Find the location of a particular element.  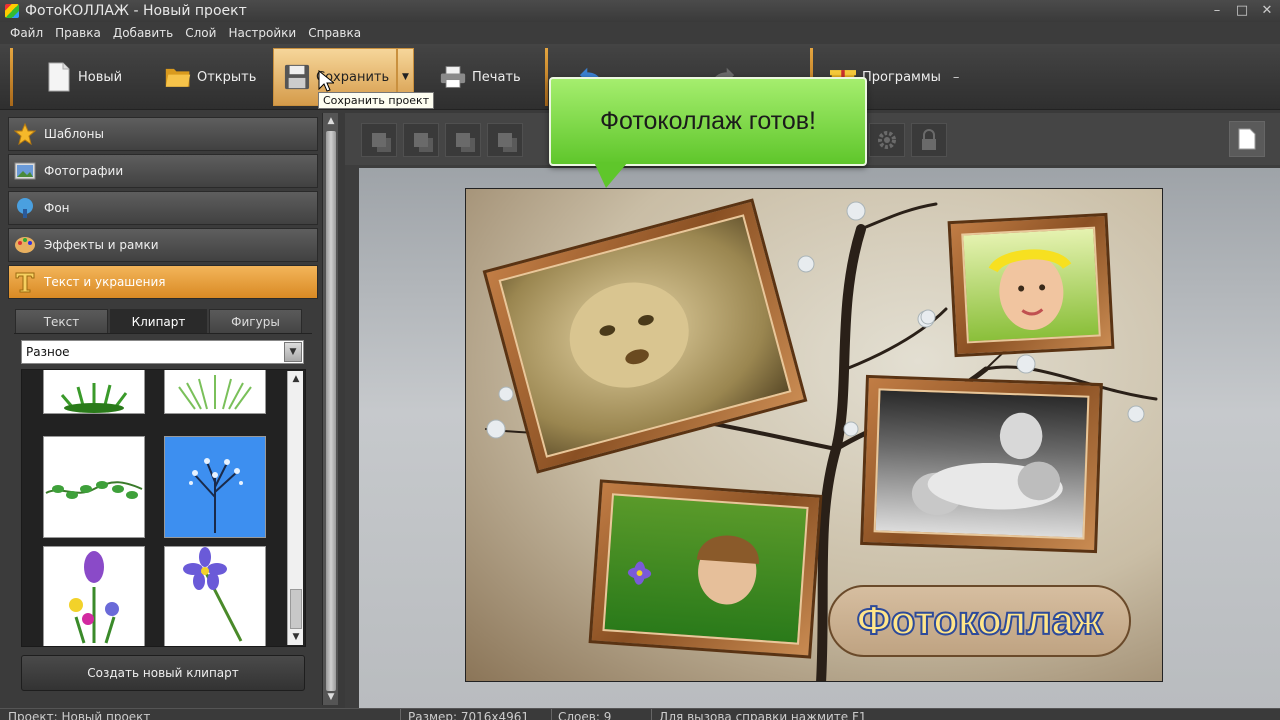

sidebar-item-label: Шаблоны is located at coordinates (74, 134).